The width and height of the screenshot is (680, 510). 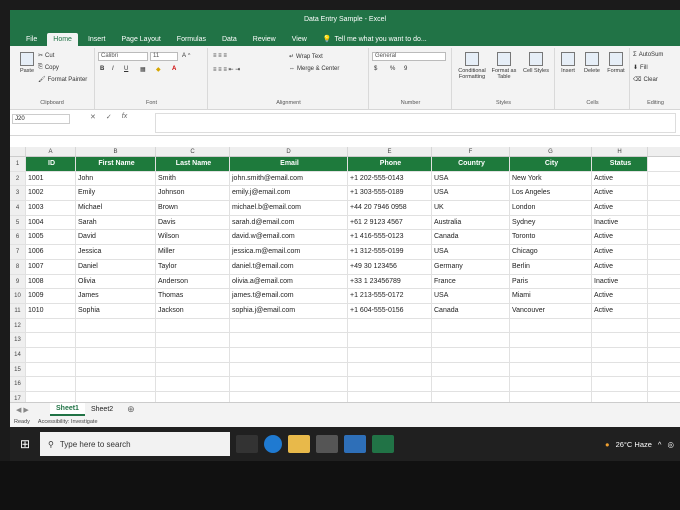 What do you see at coordinates (471, 151) in the screenshot?
I see `column-header: F` at bounding box center [471, 151].